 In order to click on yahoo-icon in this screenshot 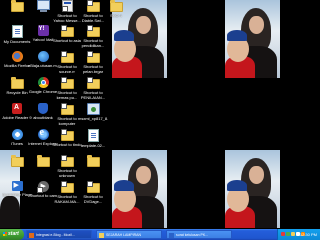, I will do `click(43, 30)`.